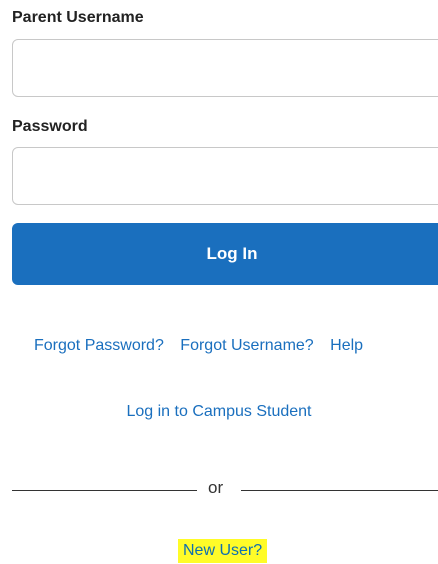  I want to click on password-label: Password, so click(50, 126).